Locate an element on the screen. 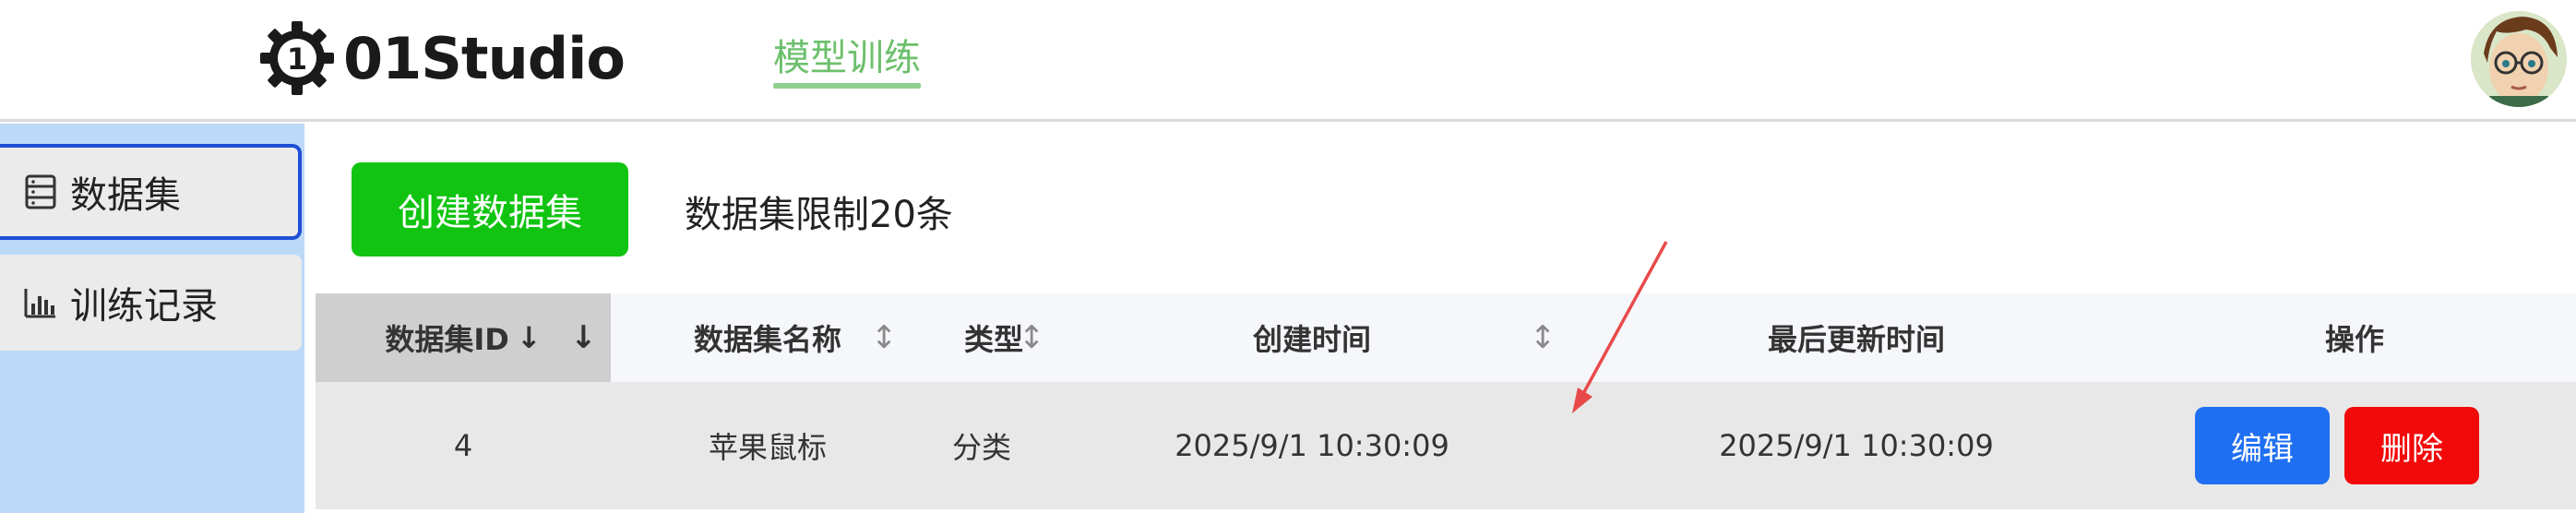 This screenshot has height=513, width=2576. logo-text: 01Studio is located at coordinates (485, 58).